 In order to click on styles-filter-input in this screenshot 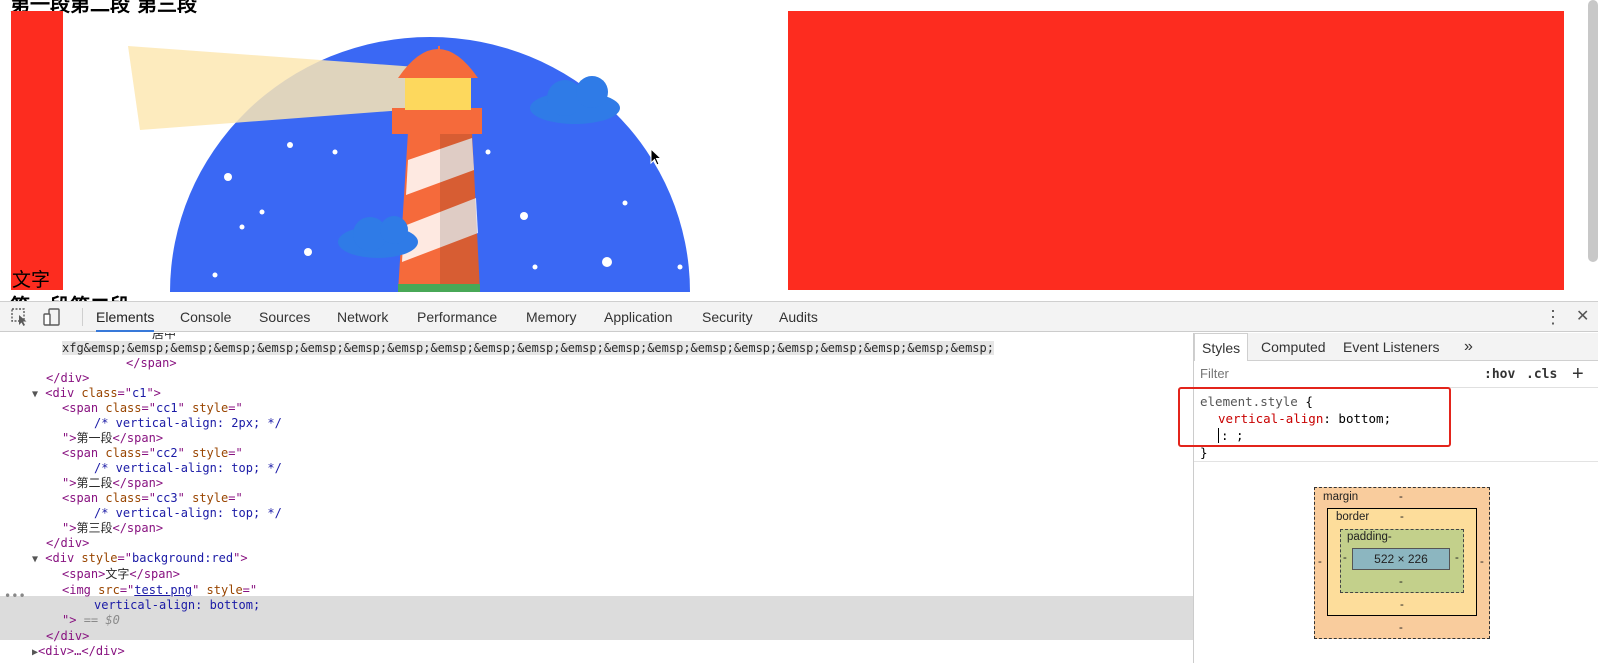, I will do `click(1300, 373)`.